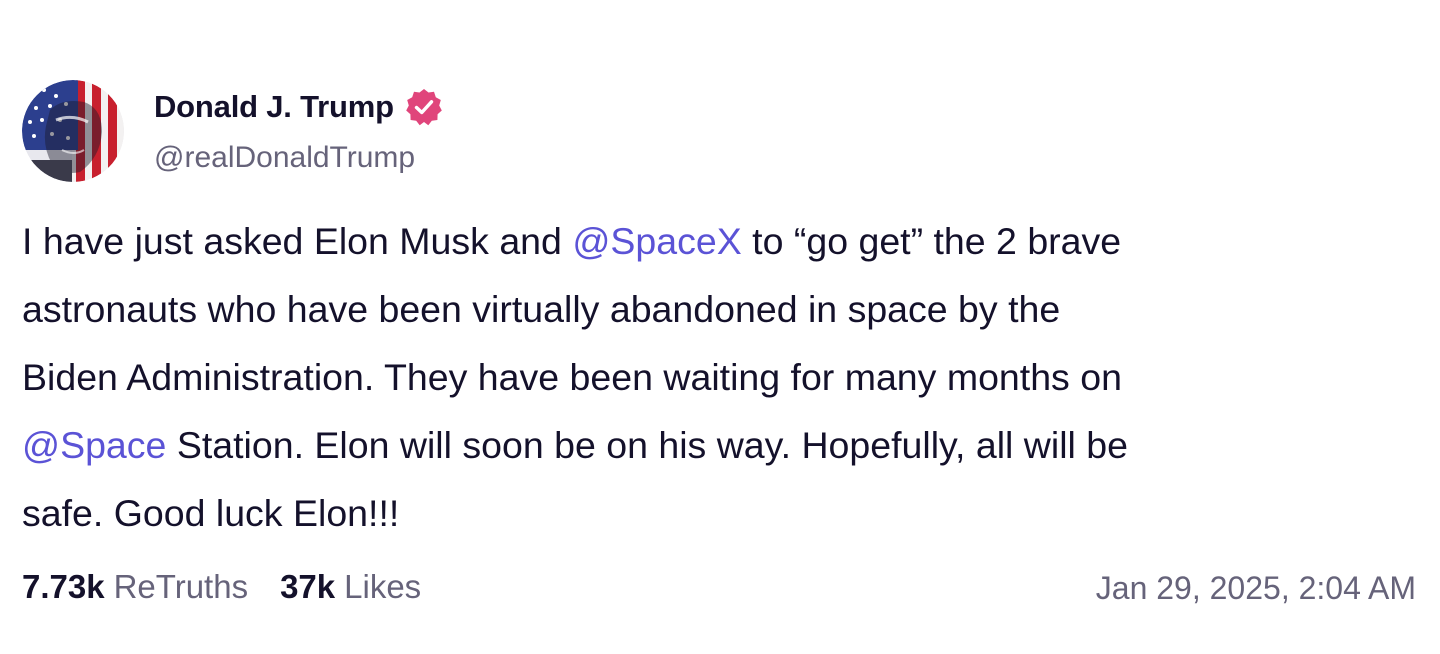  Describe the element at coordinates (424, 107) in the screenshot. I see `verified-badge-icon` at that location.